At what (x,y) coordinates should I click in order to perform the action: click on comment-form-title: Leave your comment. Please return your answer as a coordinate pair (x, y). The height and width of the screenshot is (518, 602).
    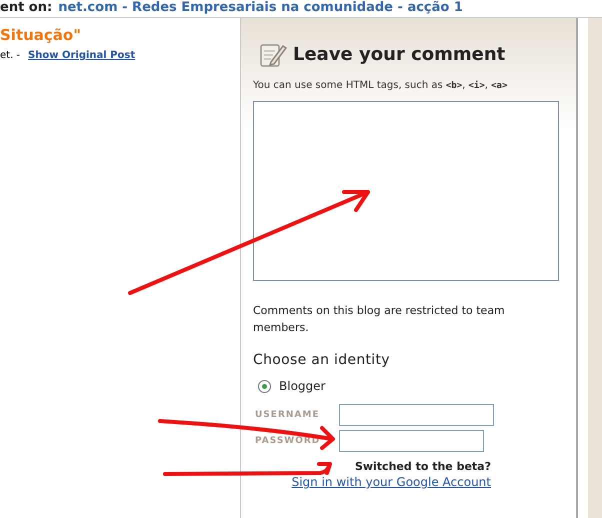
    Looking at the image, I should click on (399, 54).